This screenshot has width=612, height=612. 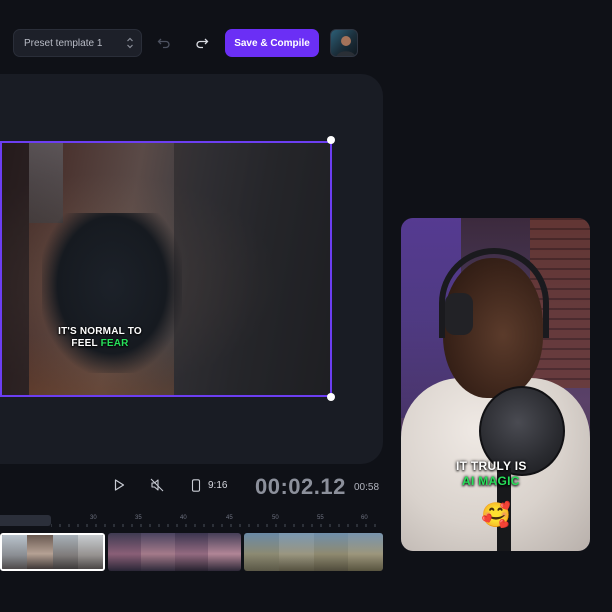 I want to click on resize-handle-bottom-right, so click(x=331, y=397).